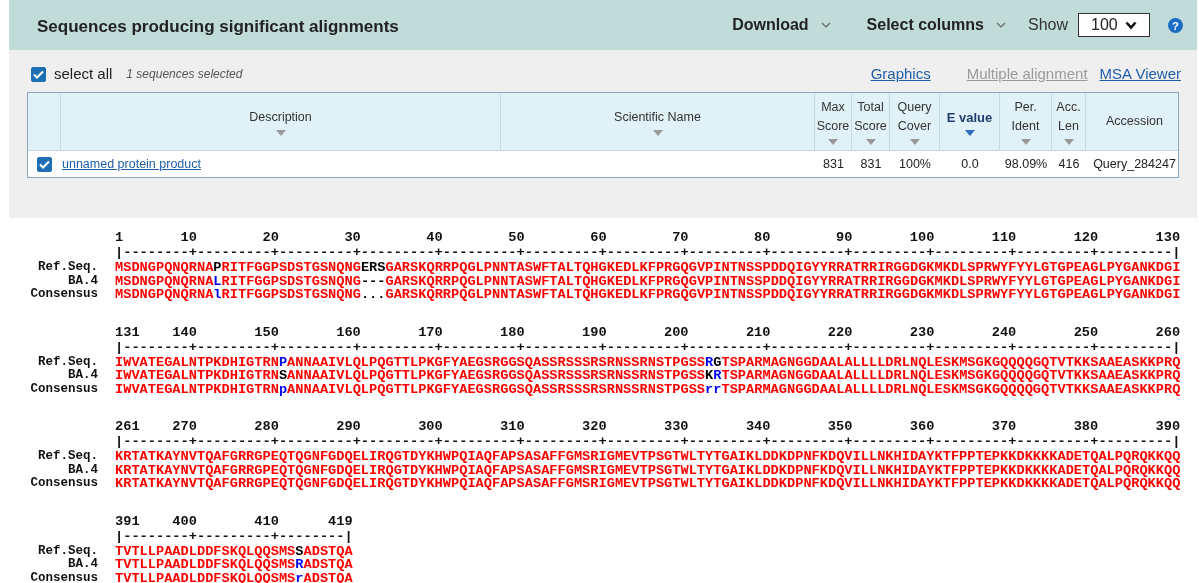  I want to click on ruler-number: 80, so click(762, 237).